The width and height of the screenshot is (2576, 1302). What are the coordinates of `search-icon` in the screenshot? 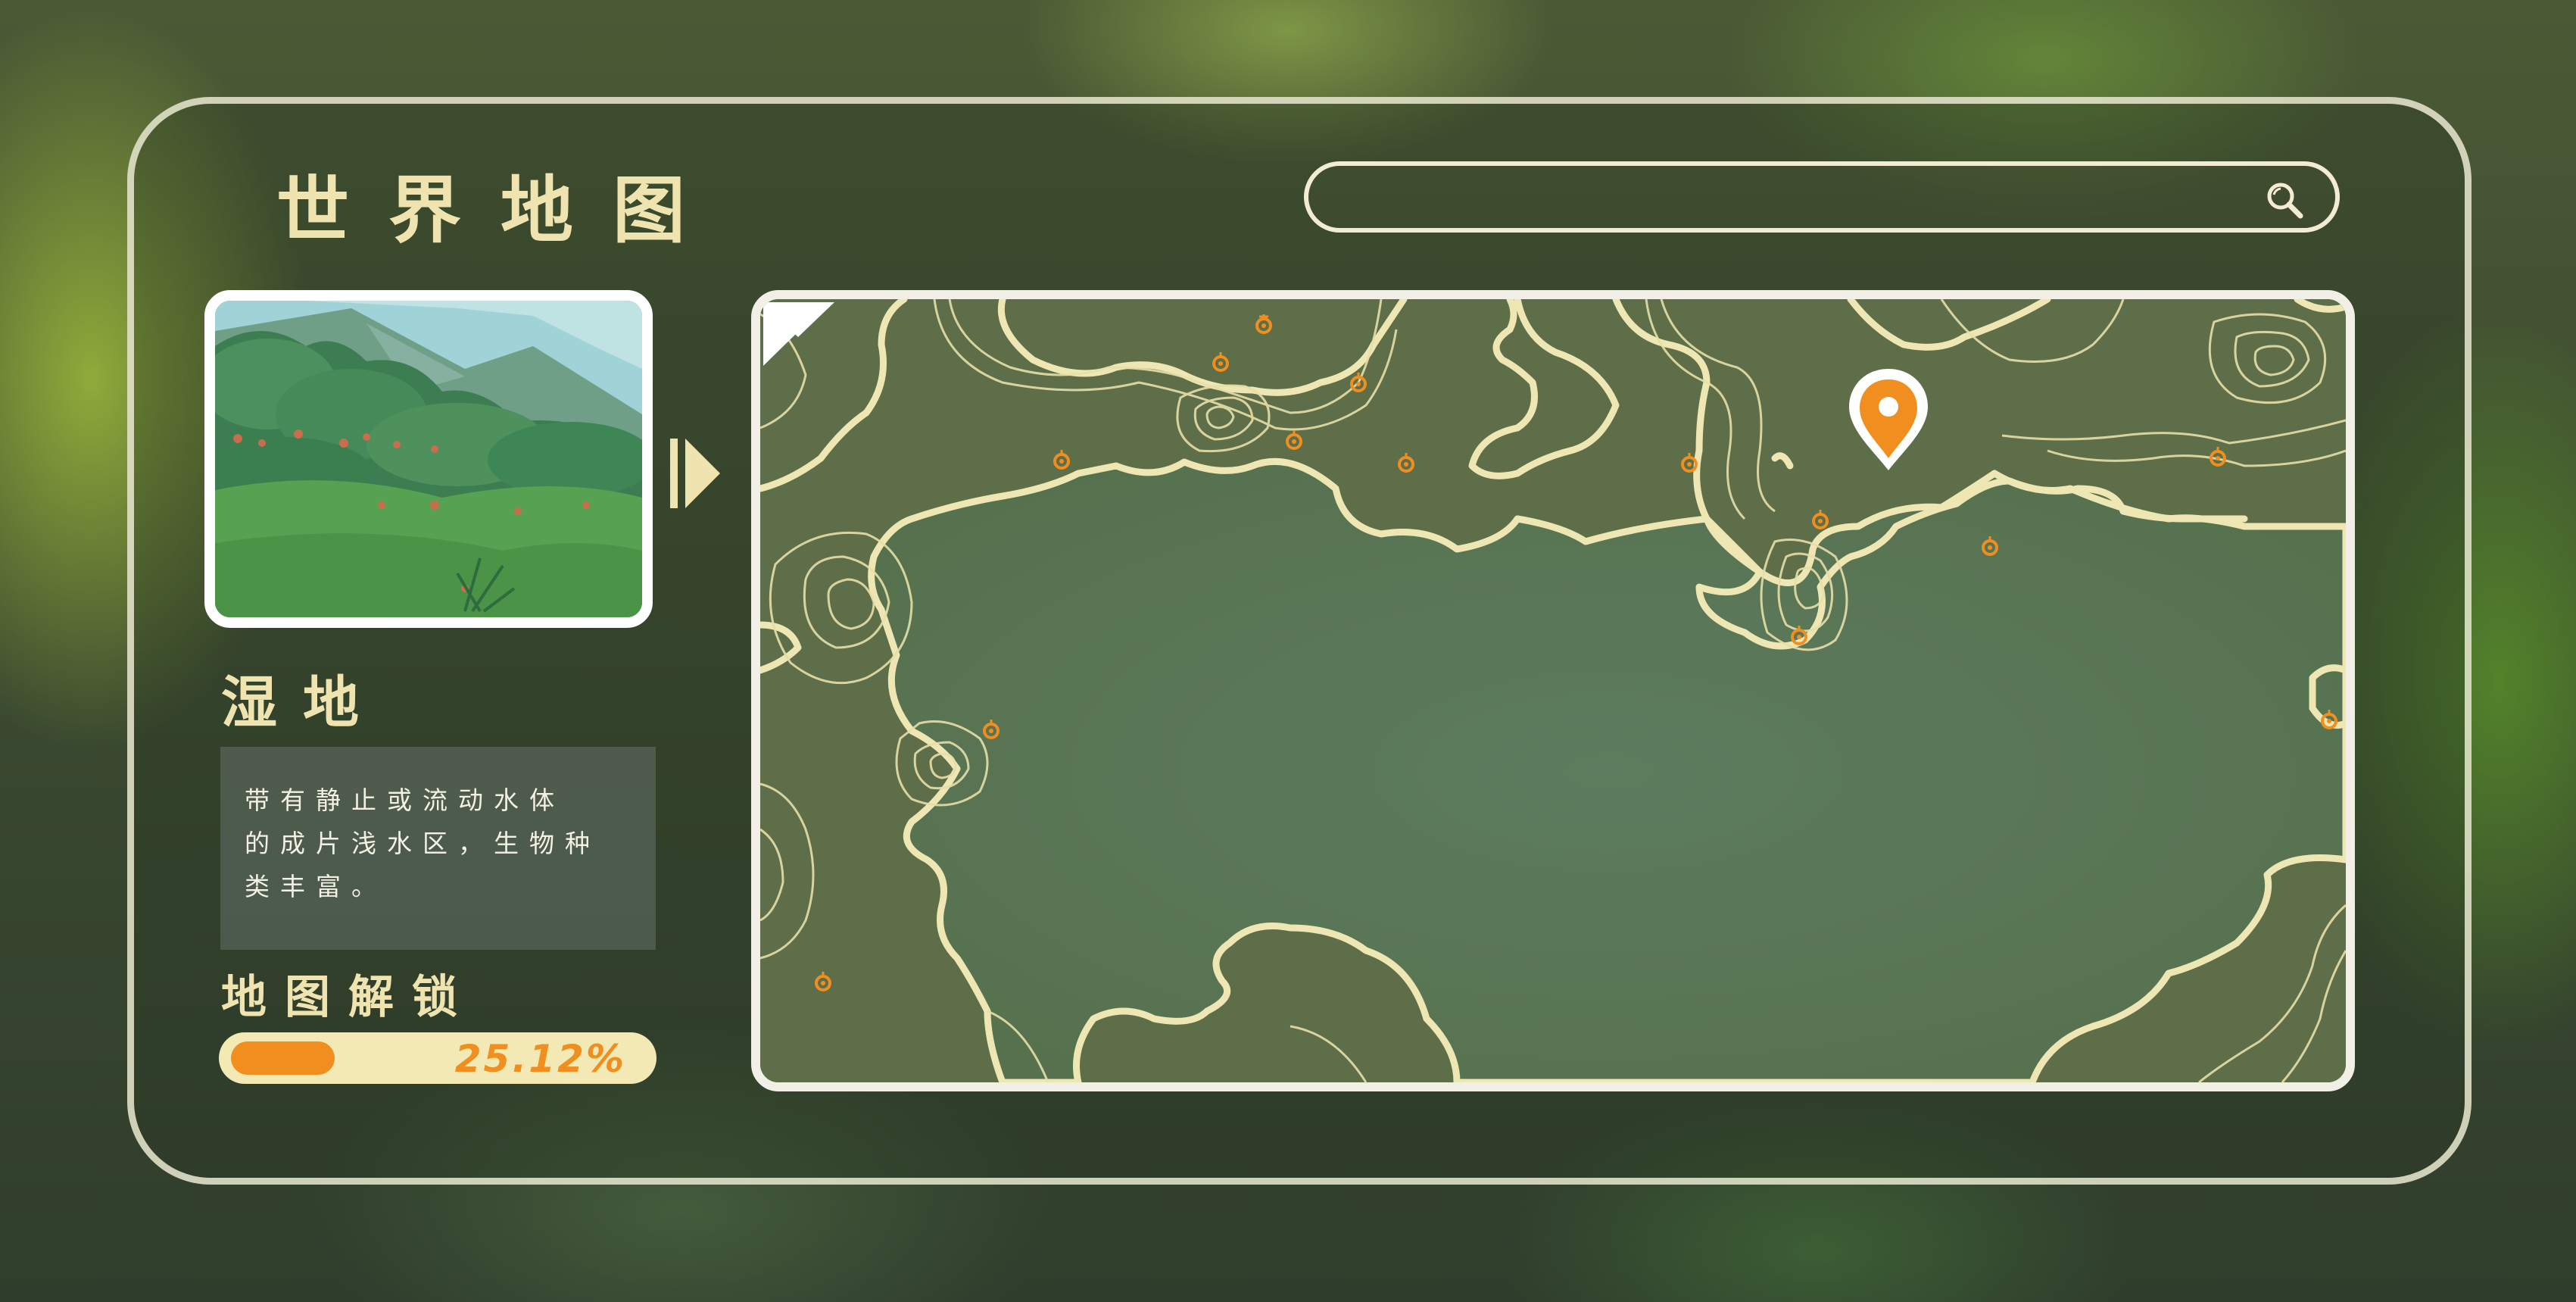 It's located at (2284, 200).